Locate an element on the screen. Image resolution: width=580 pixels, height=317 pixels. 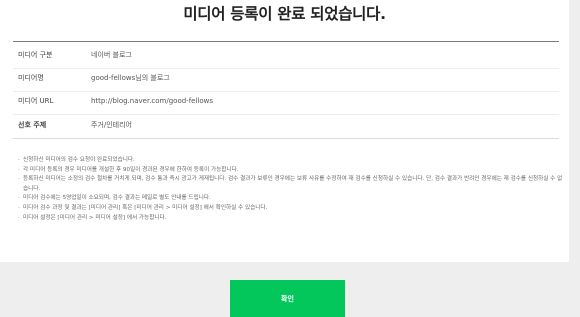
confirm-button: 확인 is located at coordinates (287, 298).